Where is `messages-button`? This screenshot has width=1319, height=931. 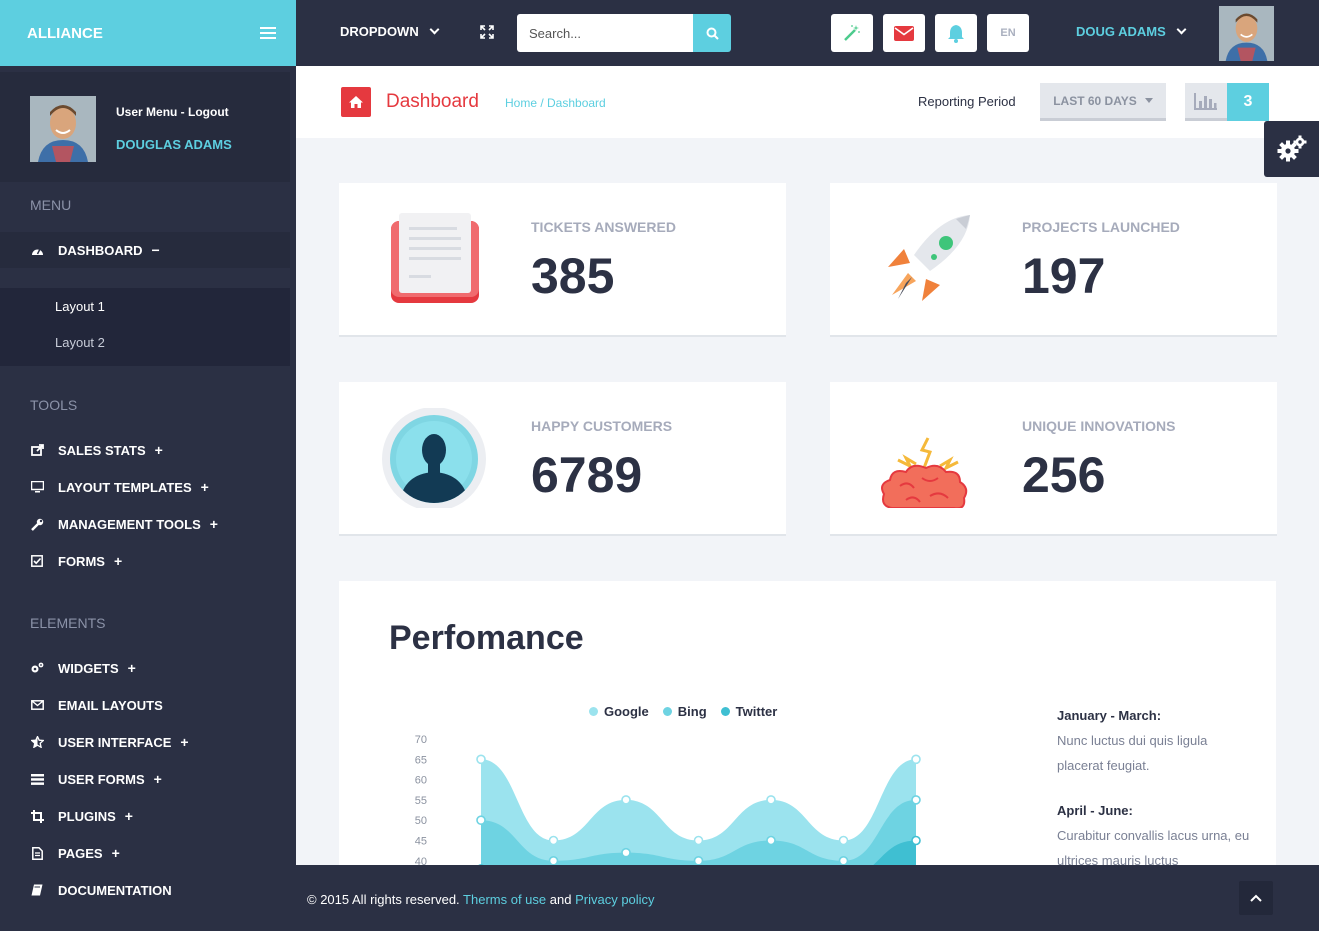 messages-button is located at coordinates (904, 33).